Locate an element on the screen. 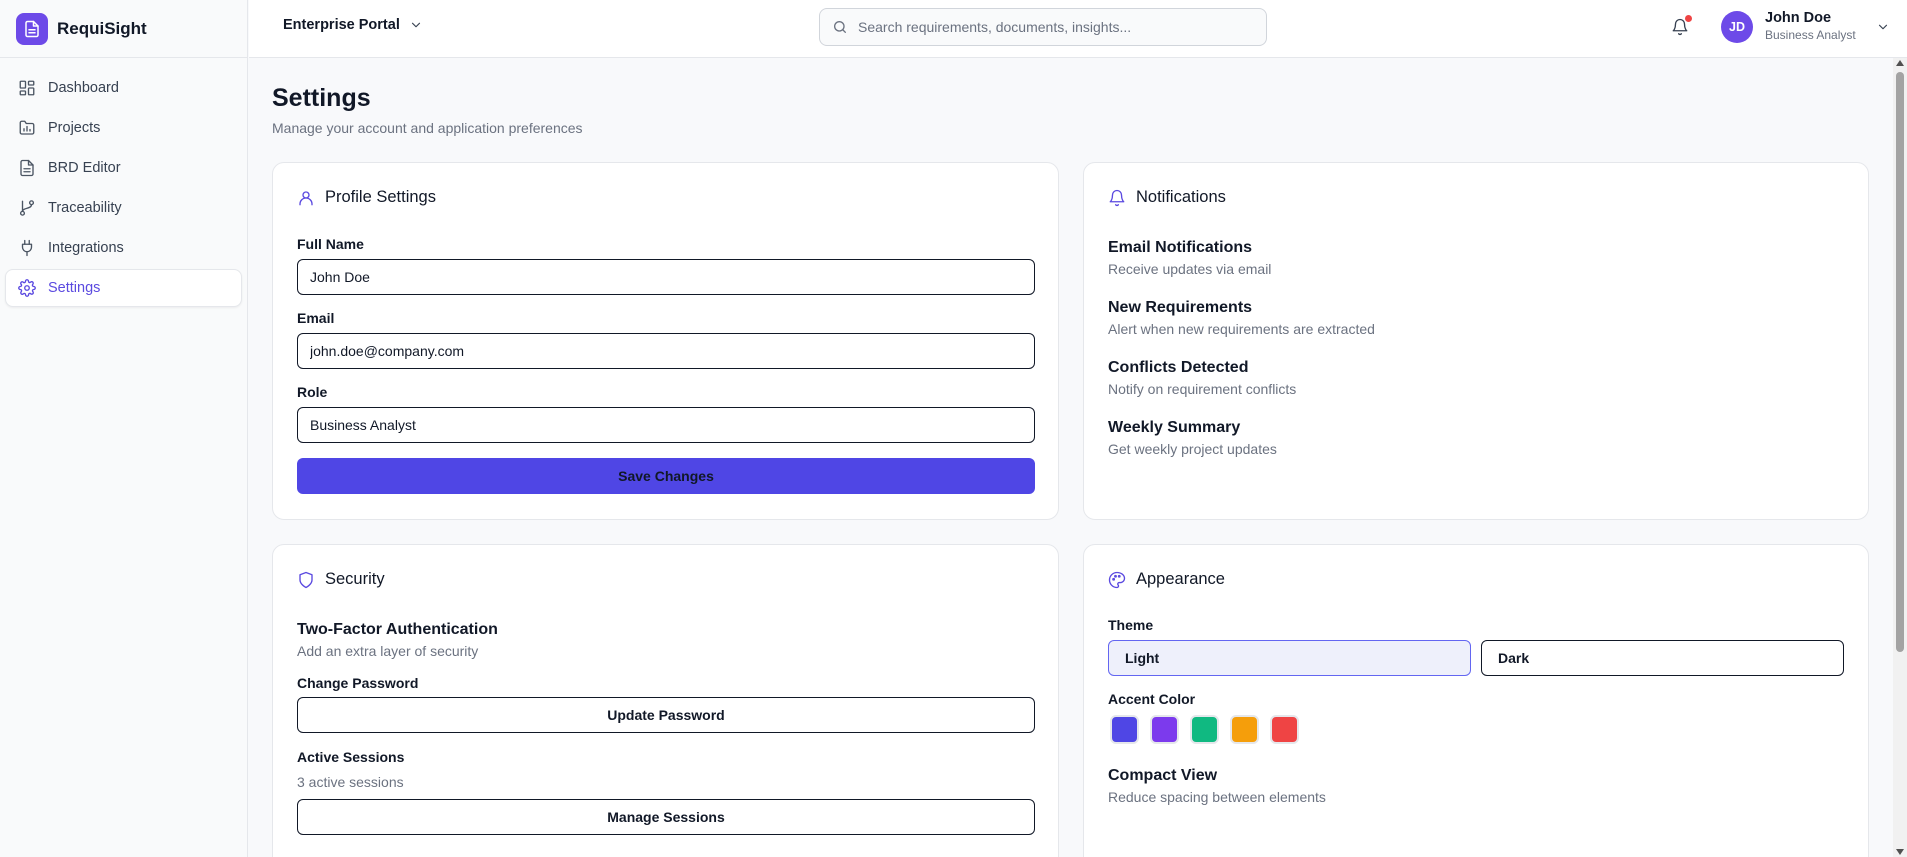 The image size is (1907, 857). card-title: Appearance is located at coordinates (1166, 579).